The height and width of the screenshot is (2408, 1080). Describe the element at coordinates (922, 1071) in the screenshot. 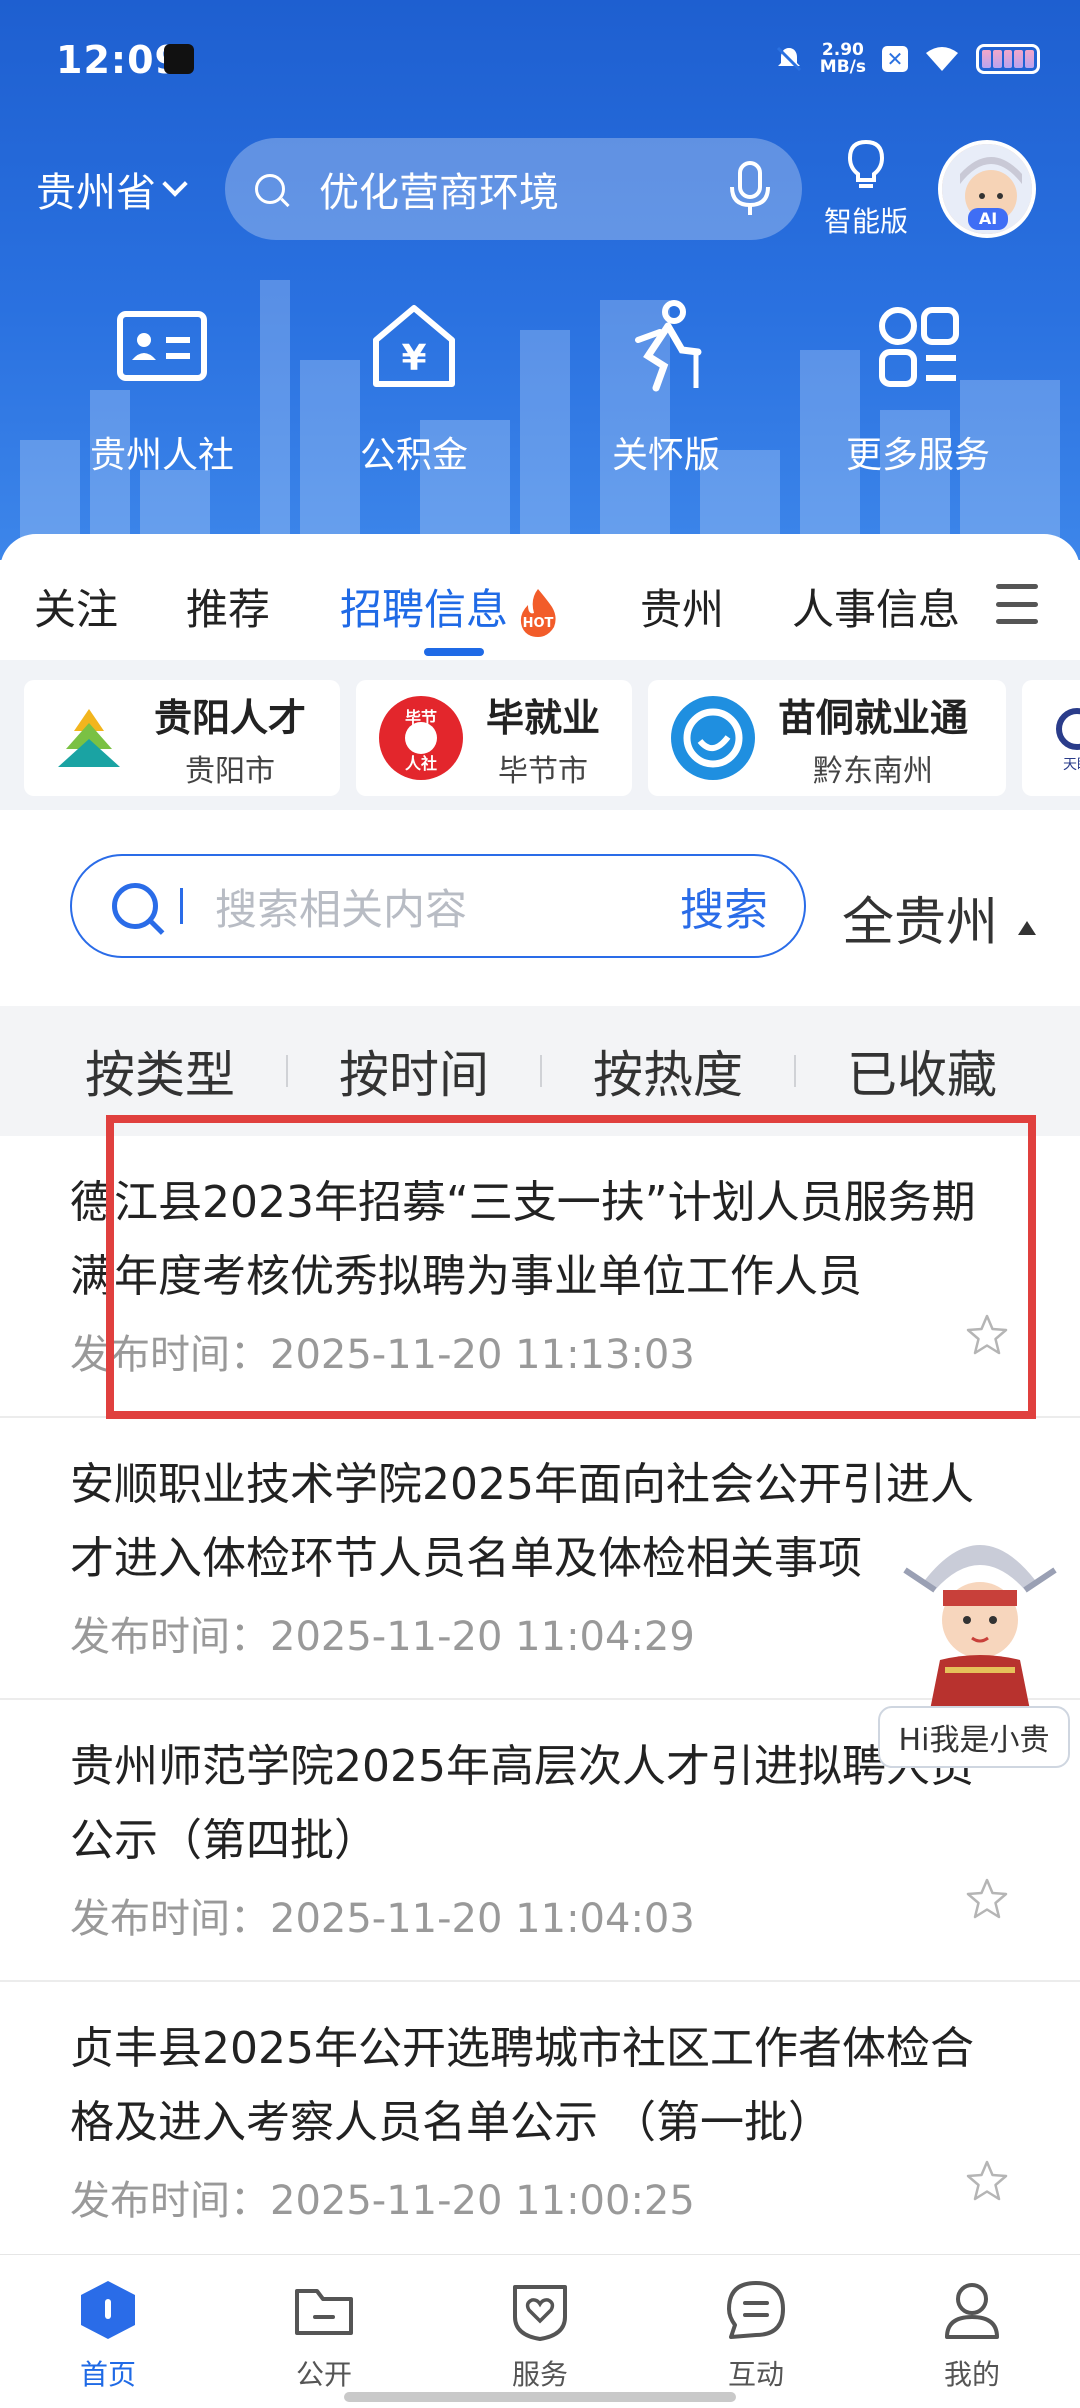

I see `filter-favorites: 已收藏` at that location.